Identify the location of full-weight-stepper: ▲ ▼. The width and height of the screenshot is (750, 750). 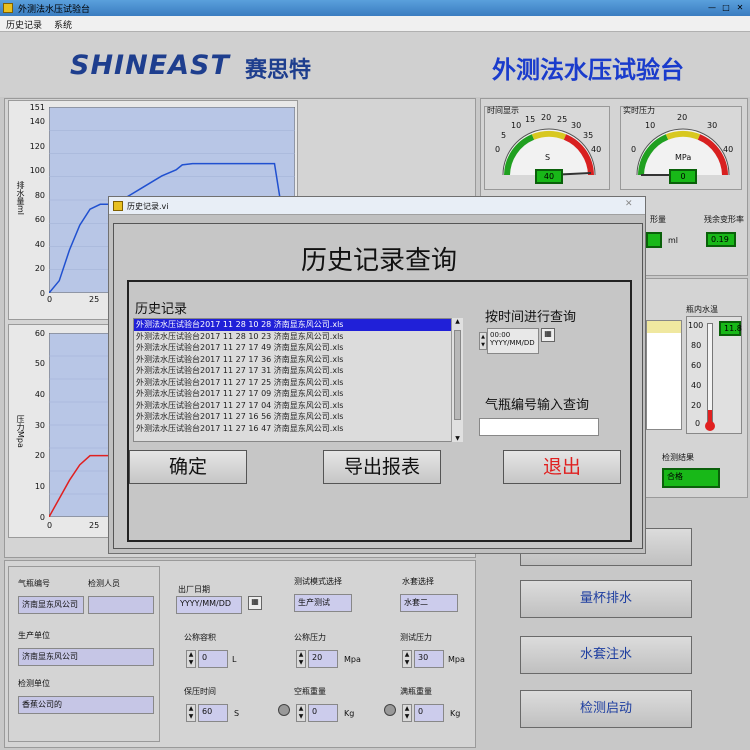
(407, 713).